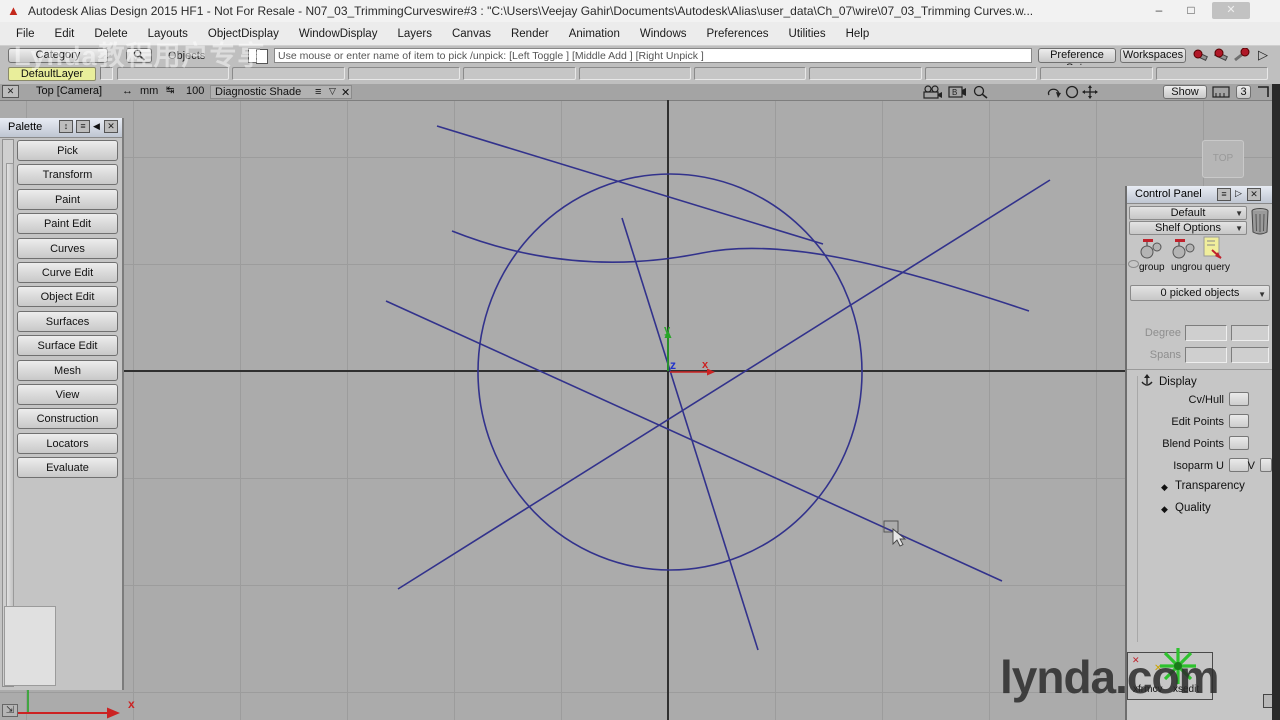 Image resolution: width=1280 pixels, height=720 pixels. I want to click on shelf-item-label: query, so click(1217, 267).